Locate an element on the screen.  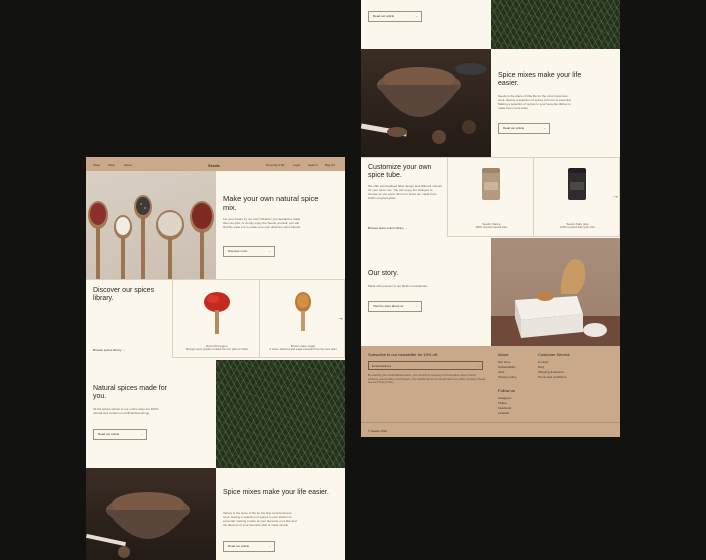
natural-title: Natural spices made for you. is located at coordinates (130, 392).